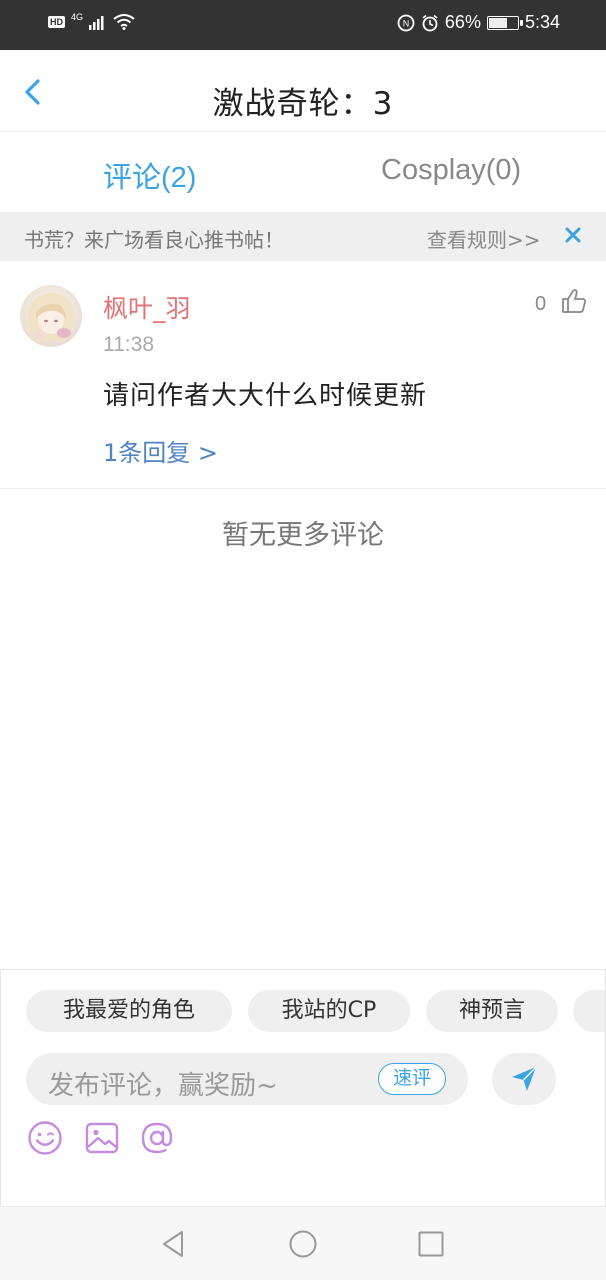 The height and width of the screenshot is (1280, 606). What do you see at coordinates (45, 1138) in the screenshot?
I see `emoji-icon` at bounding box center [45, 1138].